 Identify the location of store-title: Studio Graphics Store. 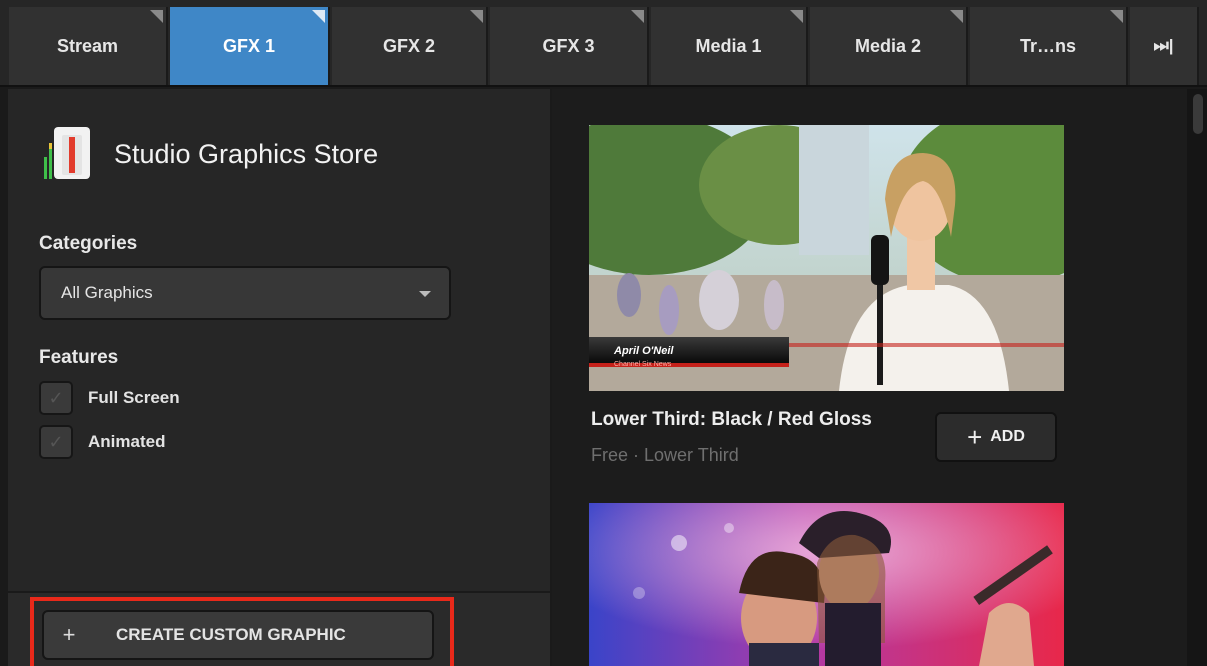
(246, 153).